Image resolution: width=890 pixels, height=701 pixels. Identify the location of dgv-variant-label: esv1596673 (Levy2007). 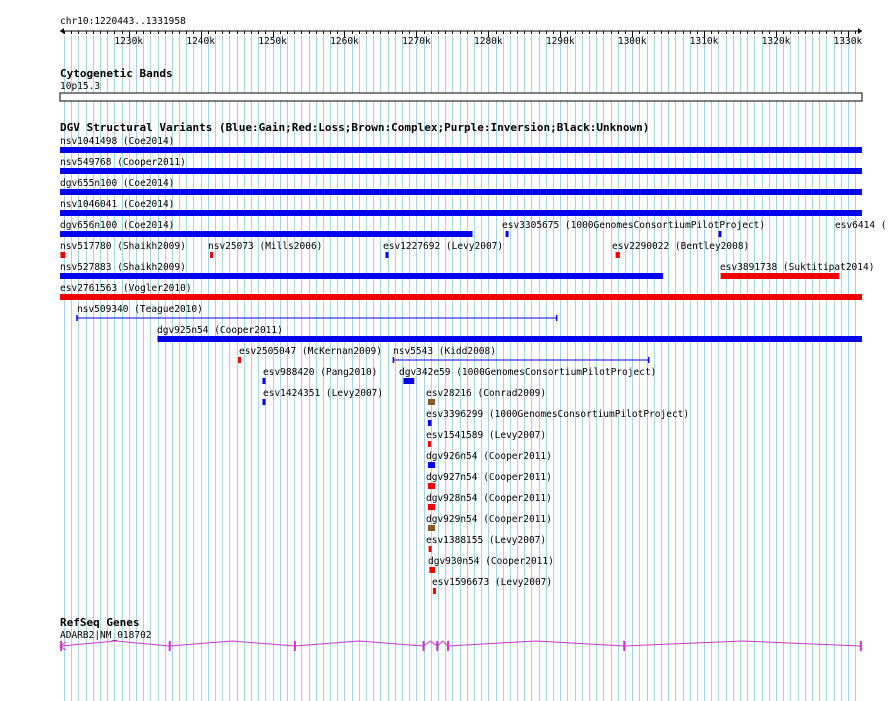
(492, 582).